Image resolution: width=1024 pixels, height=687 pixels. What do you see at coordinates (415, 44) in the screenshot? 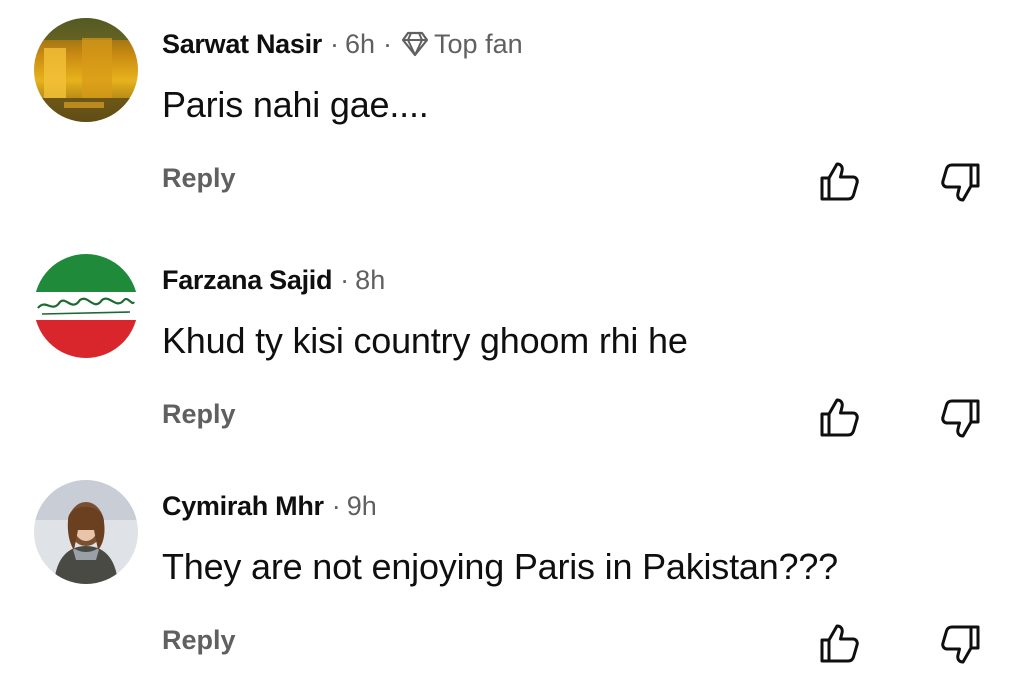
I see `diamond-icon` at bounding box center [415, 44].